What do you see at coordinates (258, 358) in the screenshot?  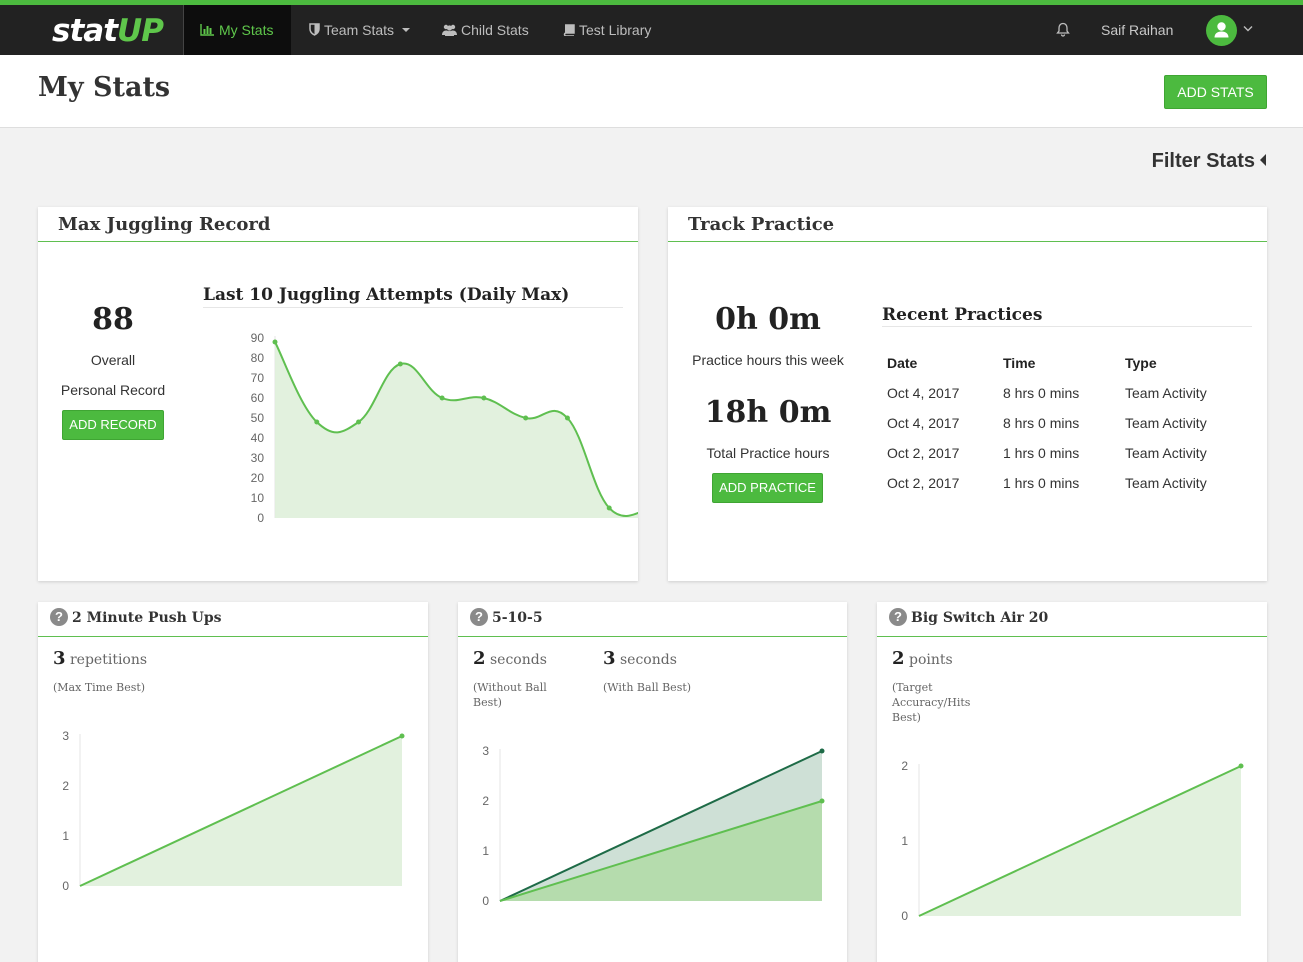 I see `y-tick-label: 80` at bounding box center [258, 358].